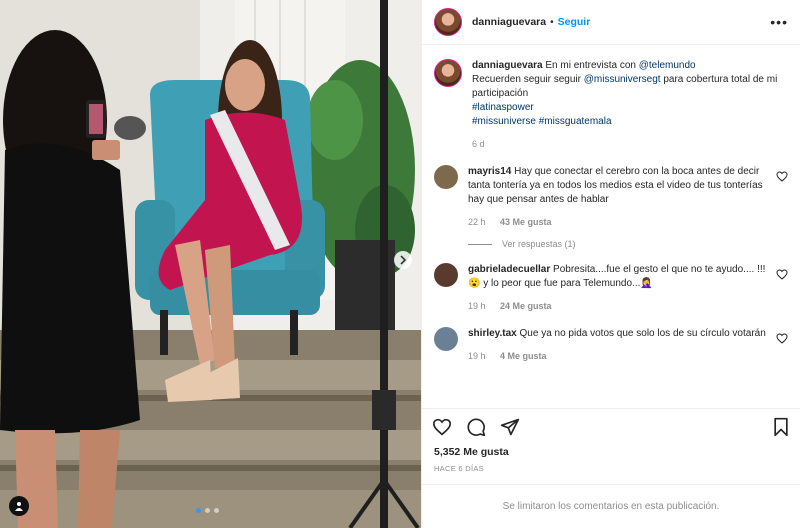  Describe the element at coordinates (611, 22) in the screenshot. I see `post-header: danniaguevara • Seguir •••` at that location.